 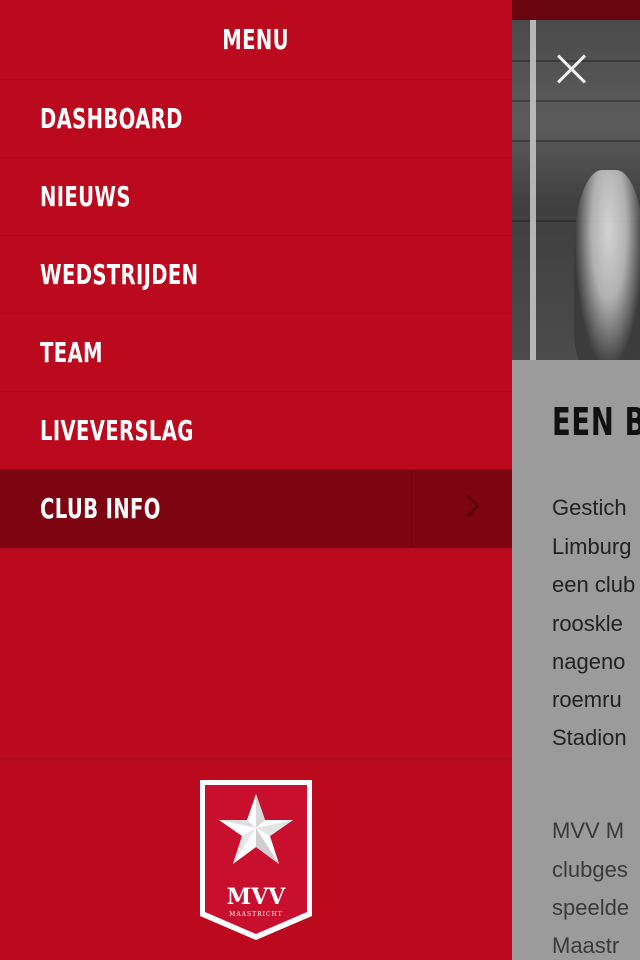 I want to click on article-line: roemru, so click(x=587, y=699).